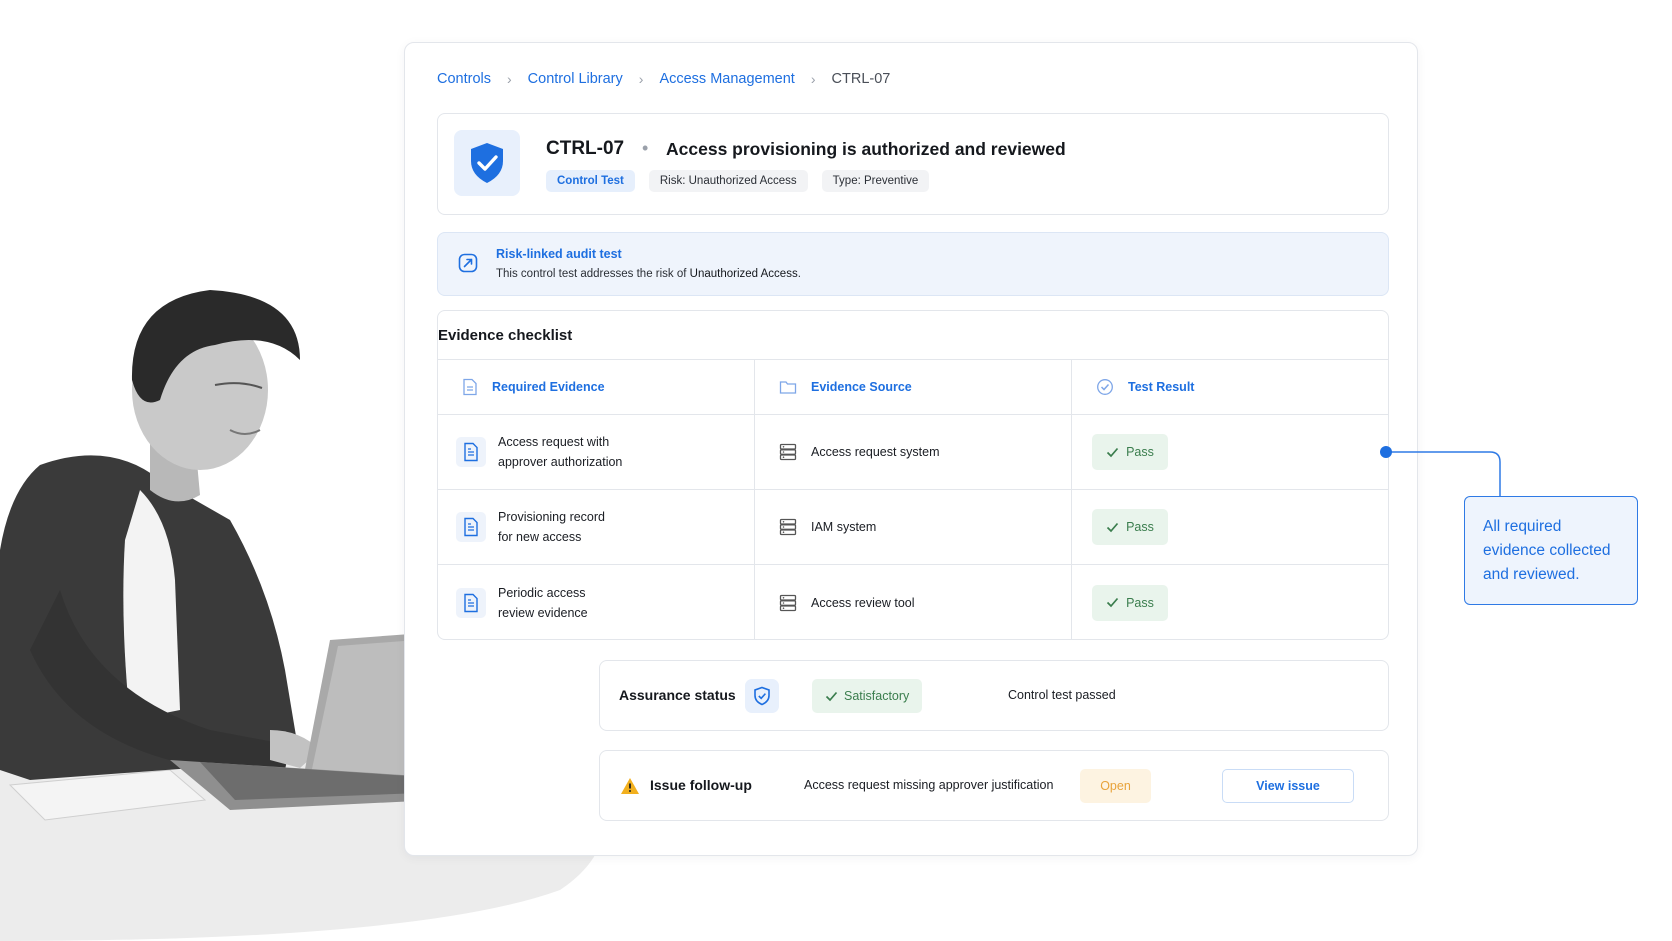  I want to click on required-evidence-cell: Provisioning record for new access, so click(596, 527).